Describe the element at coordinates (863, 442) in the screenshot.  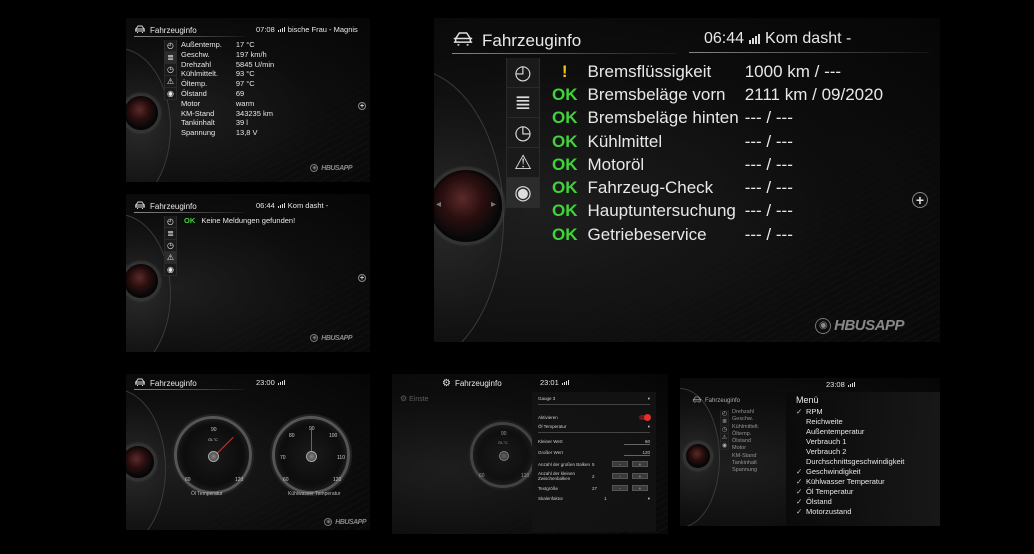
I see `menu-item: Verbrauch 1` at that location.